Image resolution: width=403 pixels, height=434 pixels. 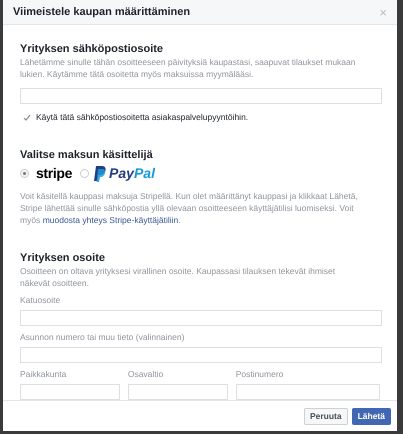 What do you see at coordinates (189, 208) in the screenshot?
I see `section-description: Voit käsitellä kauppasi maksuja Stripellä. Kun olet määrittänyt kauppasi ja klikkaat Lähetä, Stripe lähettää sinulle sähköpostia yllä olevaan osoitteeseen käyttäjätilisi luomiseksi. Voit myös muodosta yhteys Stripe-käyttäjätiliin.` at bounding box center [189, 208].